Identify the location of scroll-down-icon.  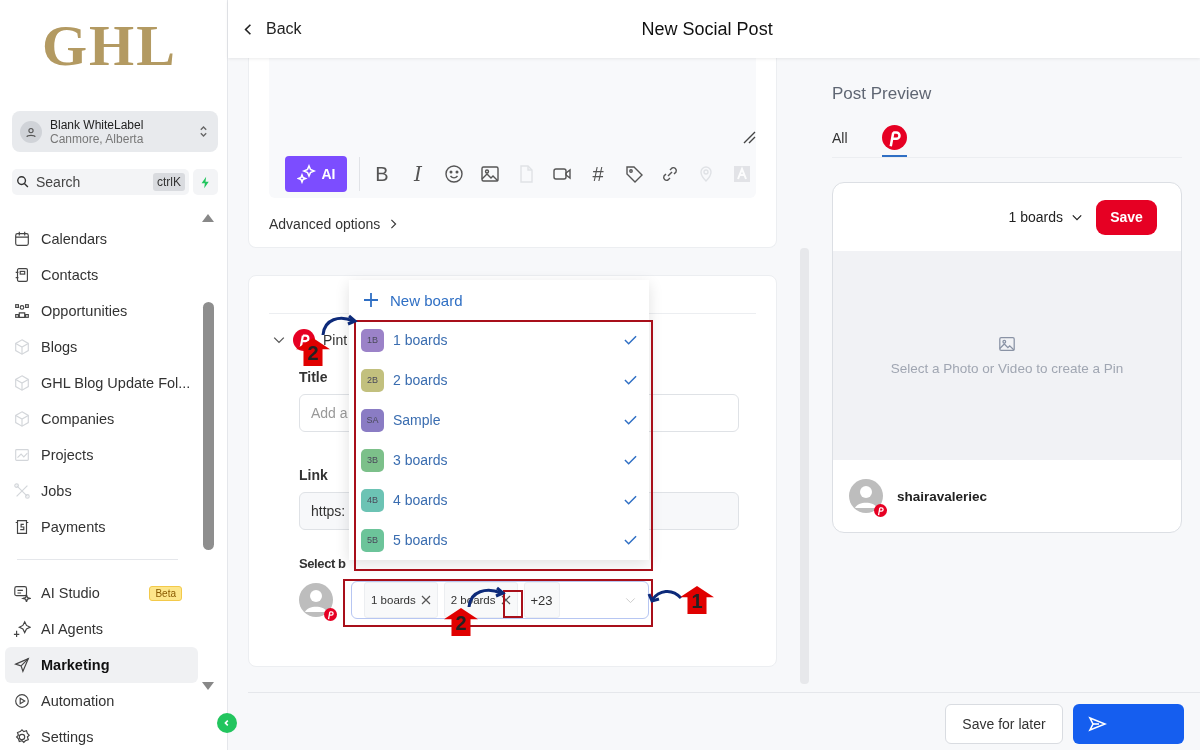
(208, 686).